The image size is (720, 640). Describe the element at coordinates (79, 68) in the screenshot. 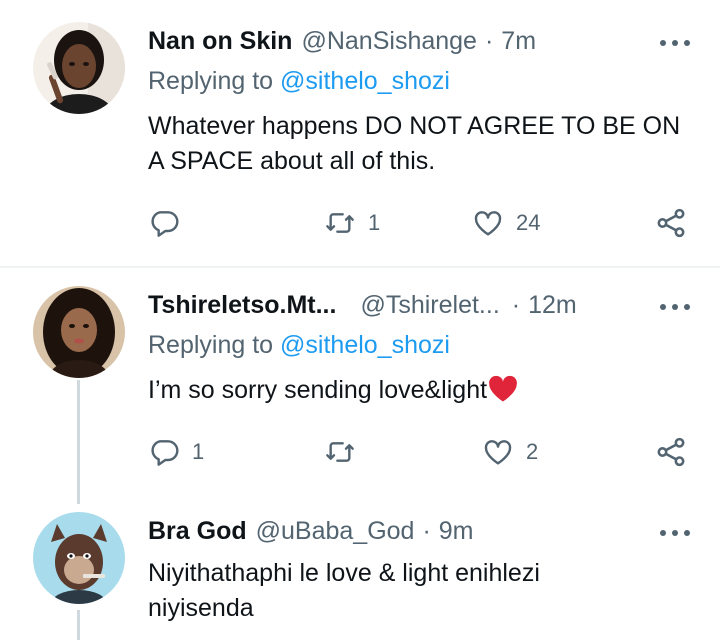

I see `avatar-nan-on-skin` at that location.